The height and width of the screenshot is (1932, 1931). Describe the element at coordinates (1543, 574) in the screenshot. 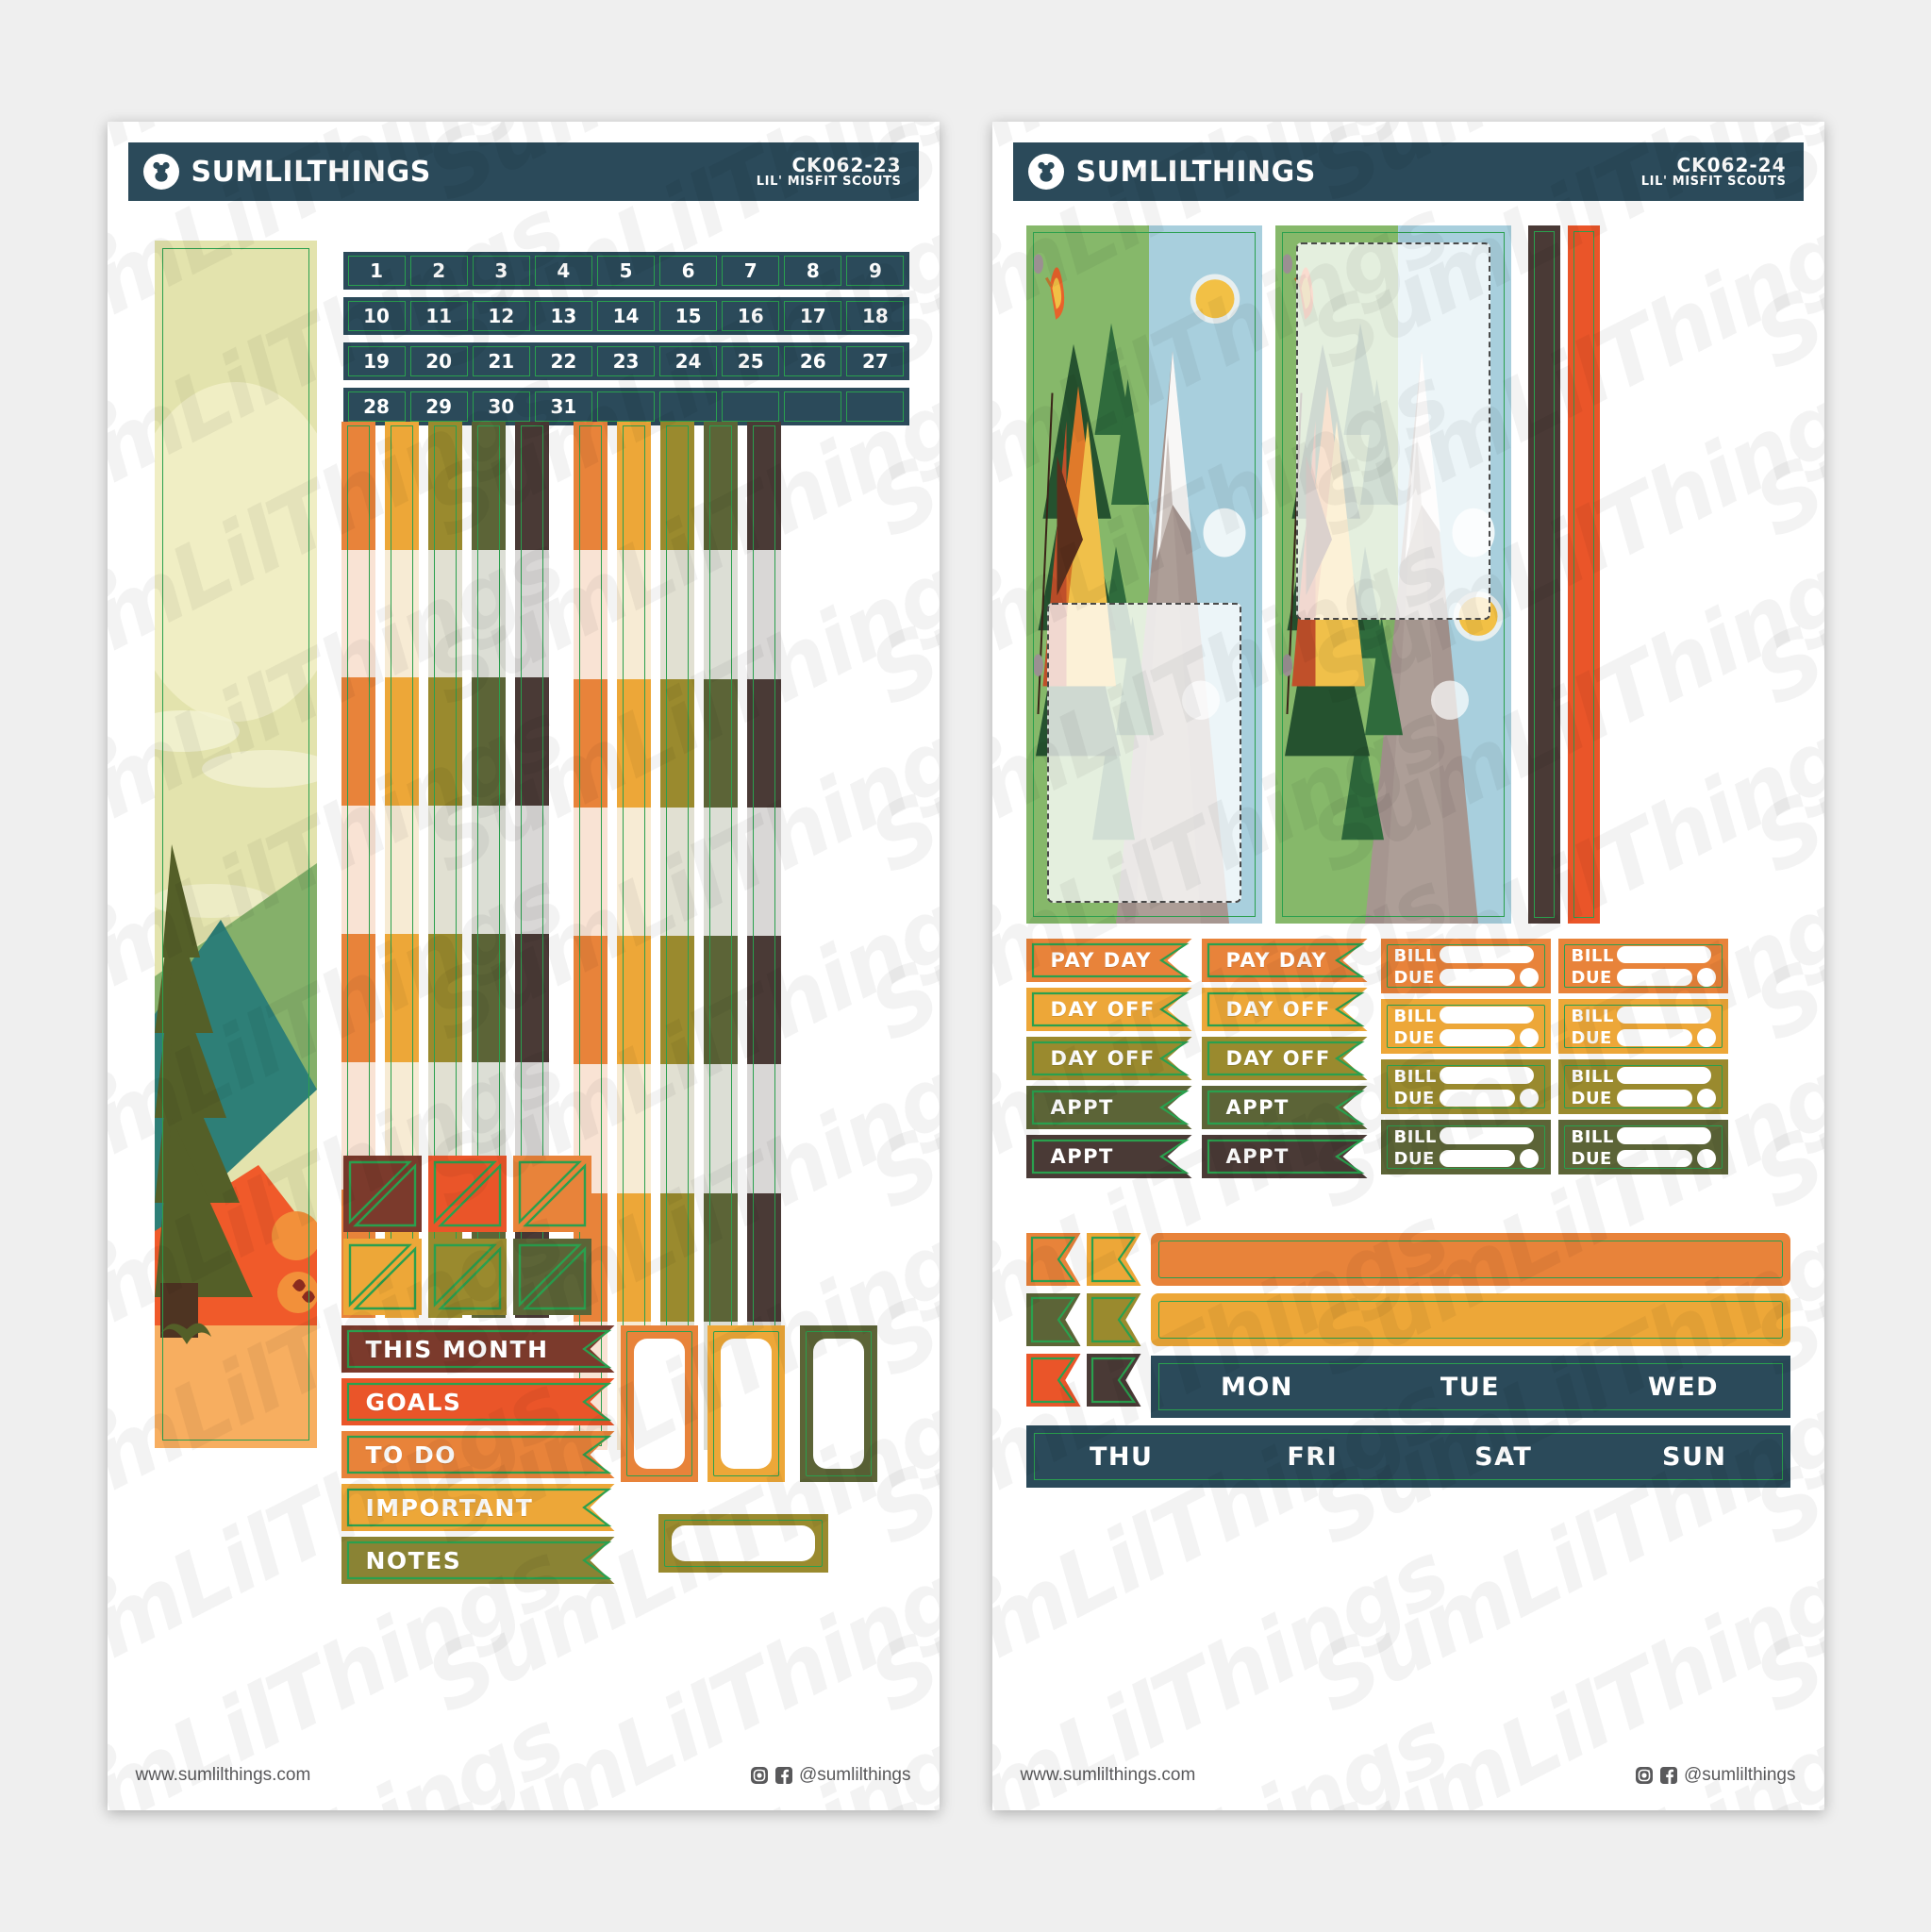

I see `washi-bar-dark-brown` at that location.